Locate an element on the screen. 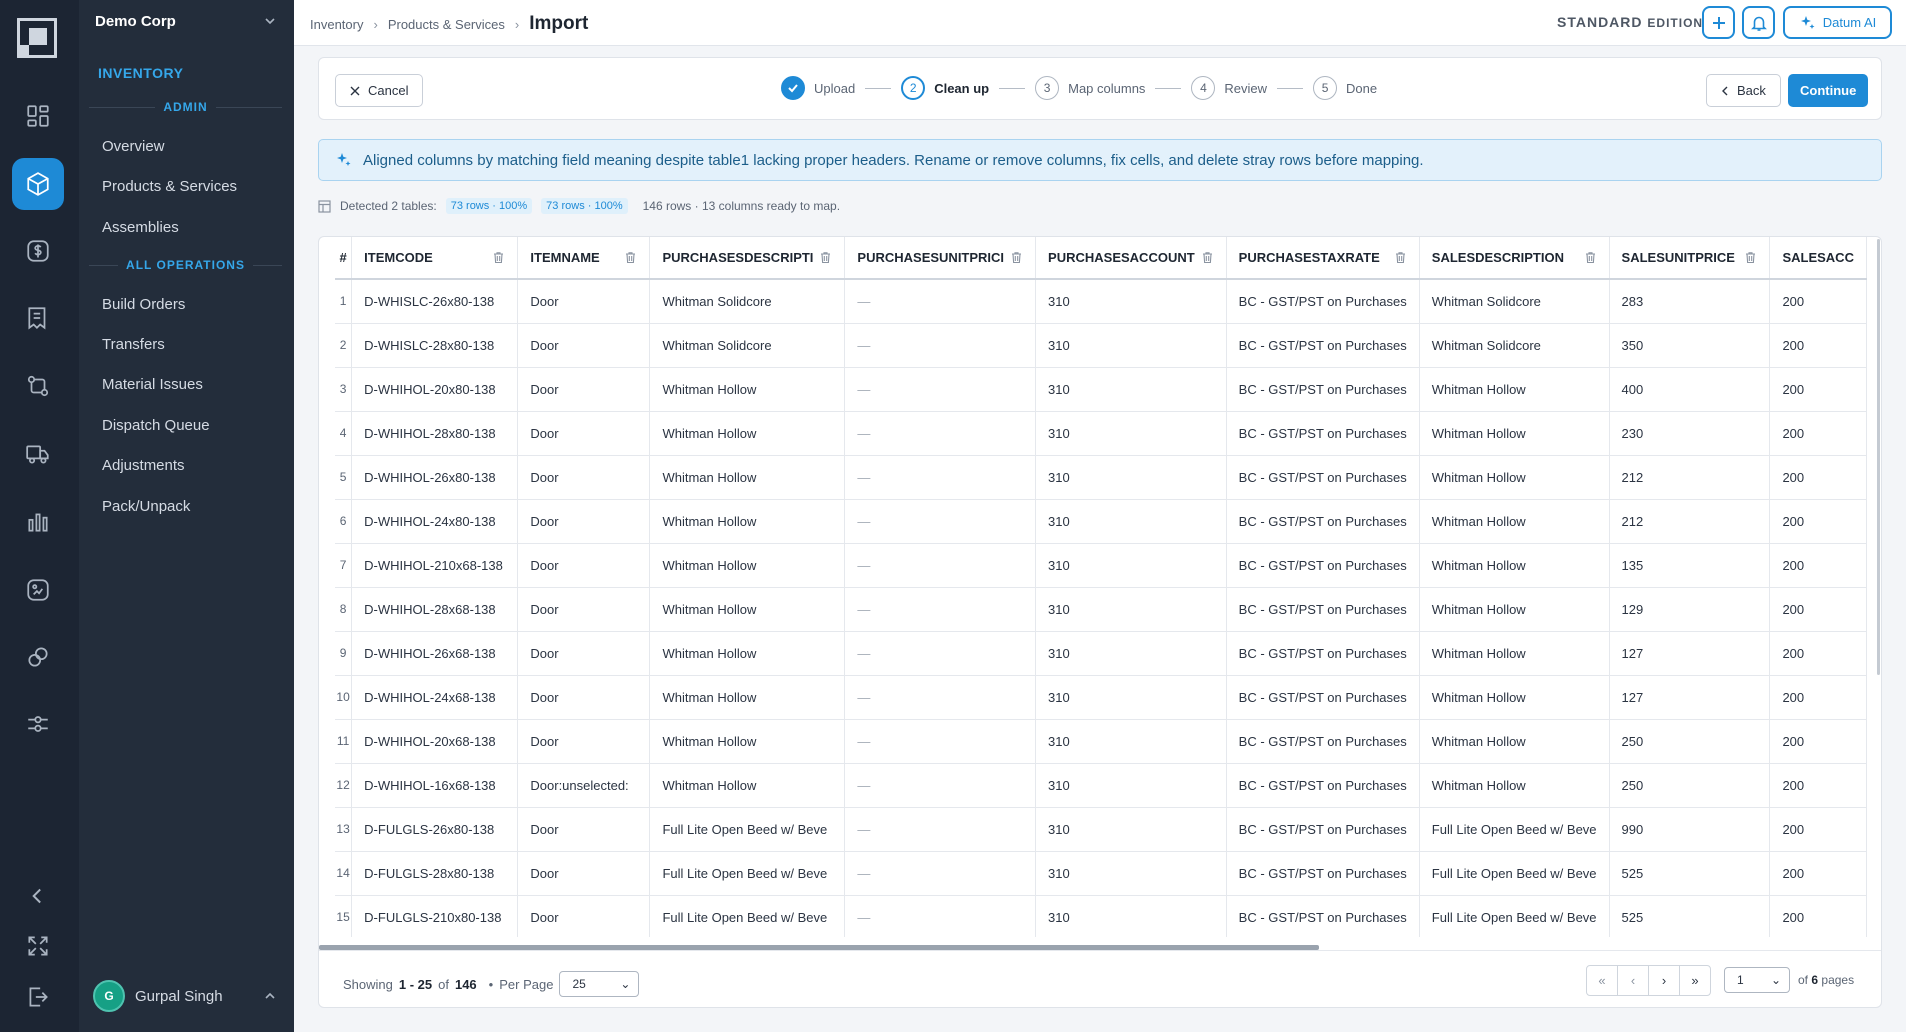 The height and width of the screenshot is (1032, 1906). user-menu: G Gurpal Singh is located at coordinates (158, 996).